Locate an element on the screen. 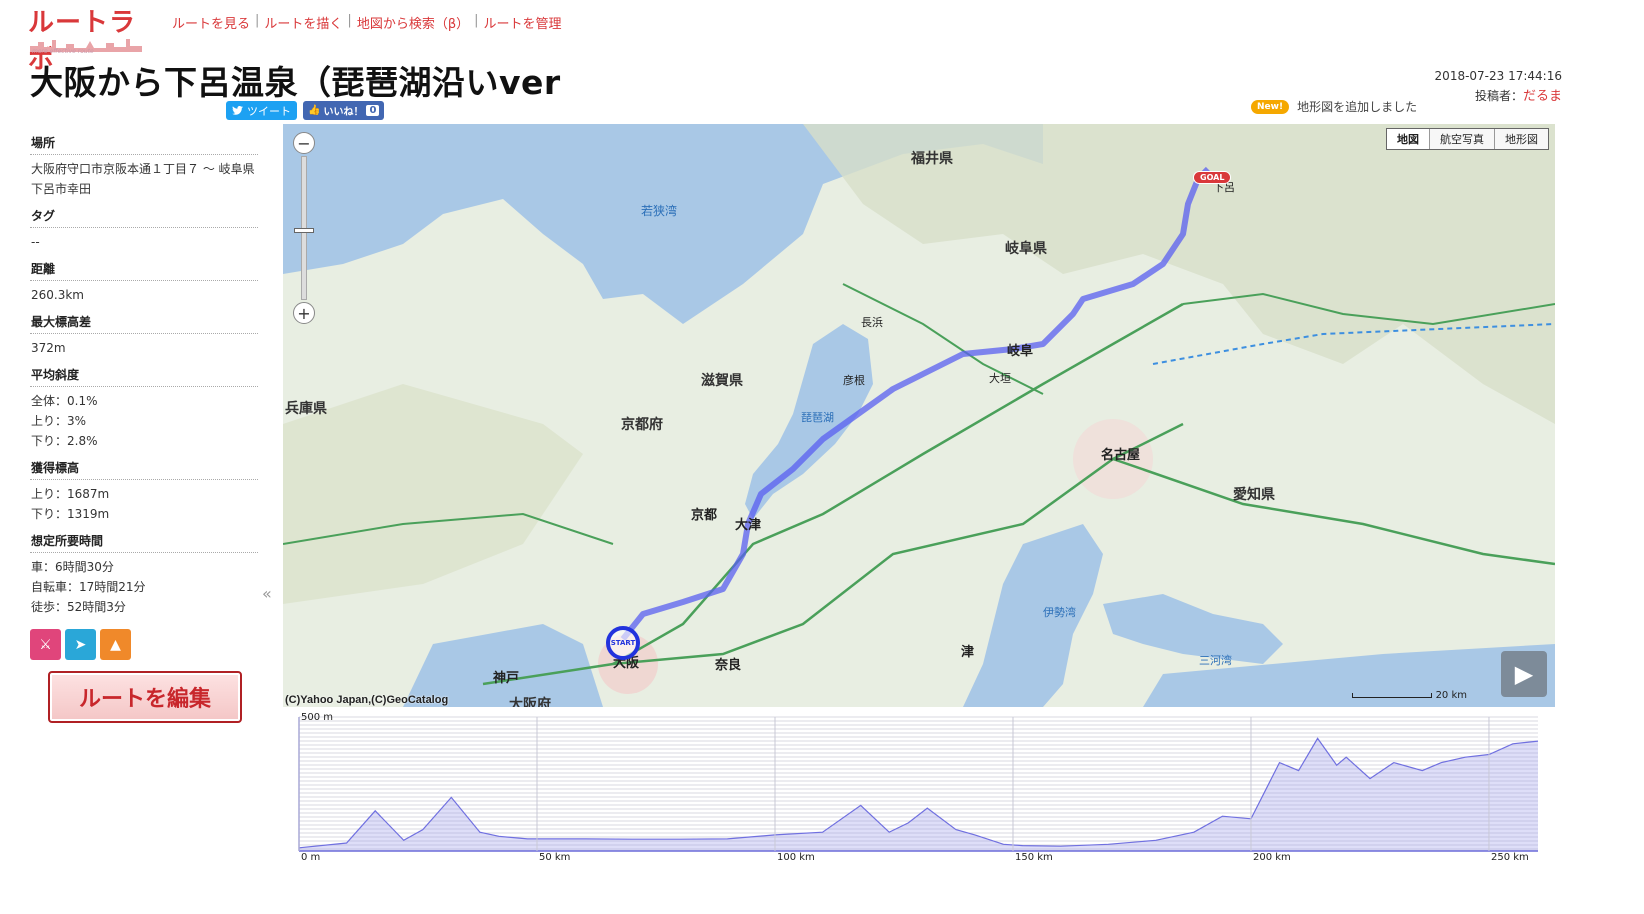 This screenshot has height=914, width=1644. scale-bar is located at coordinates (1391, 695).